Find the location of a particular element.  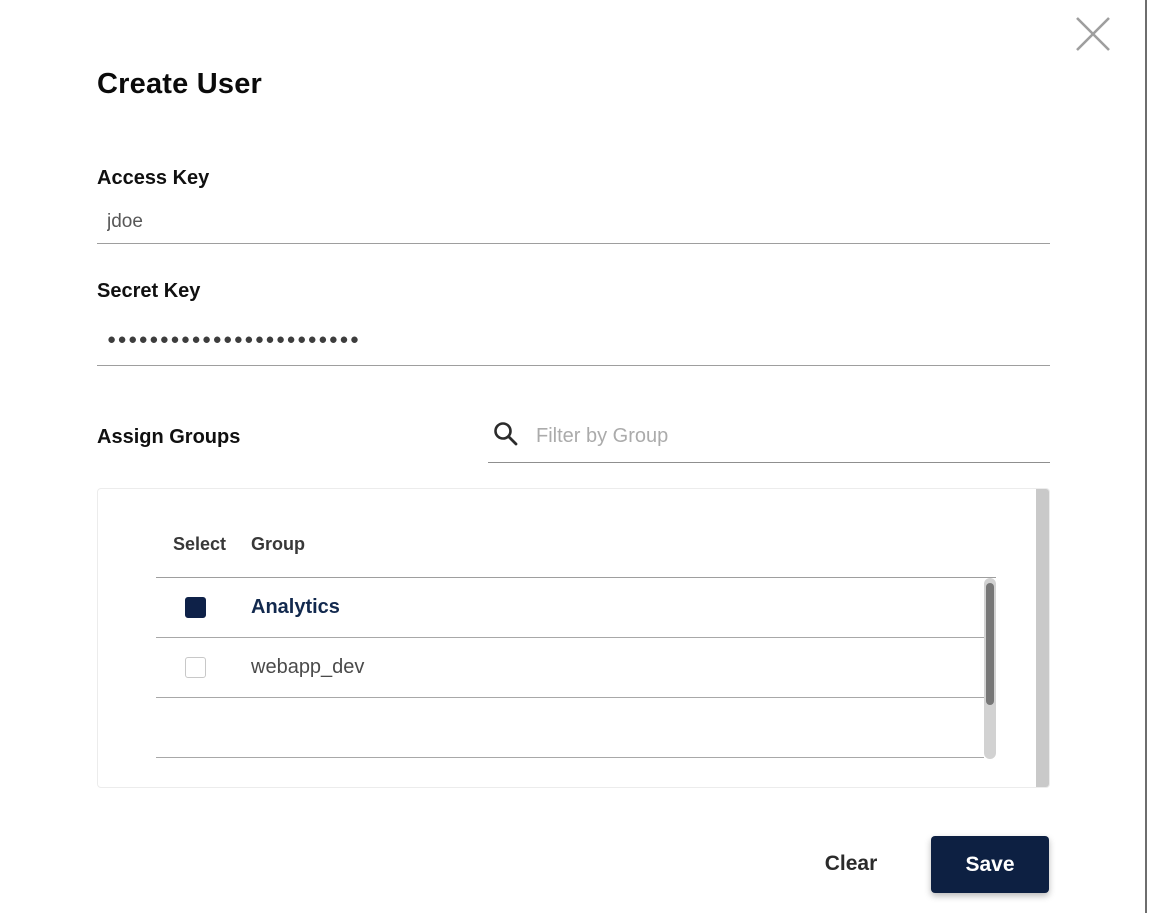

empty-row is located at coordinates (570, 728).